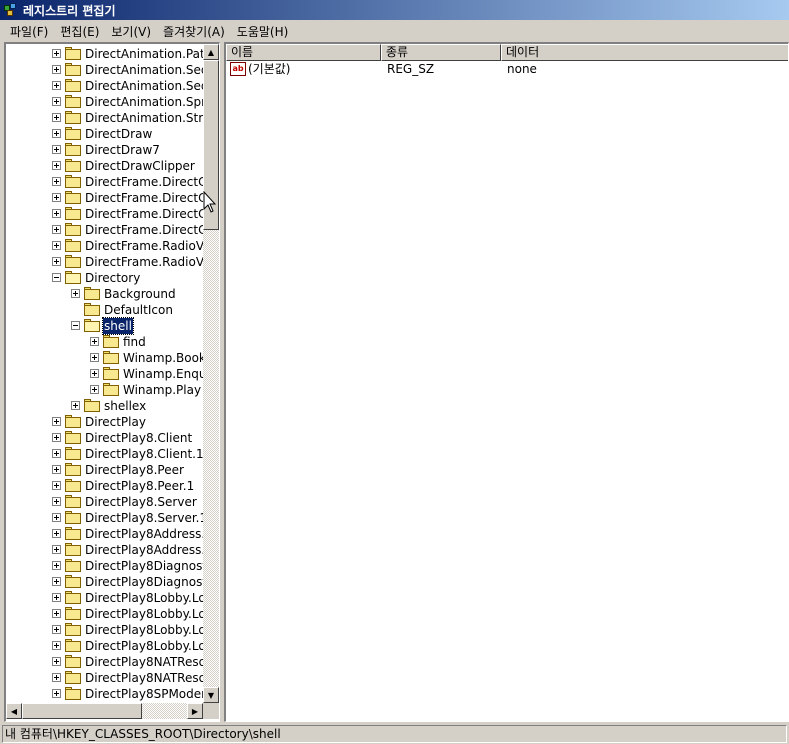 This screenshot has height=744, width=789. Describe the element at coordinates (29, 31) in the screenshot. I see `menu-file: 파일(F)` at that location.